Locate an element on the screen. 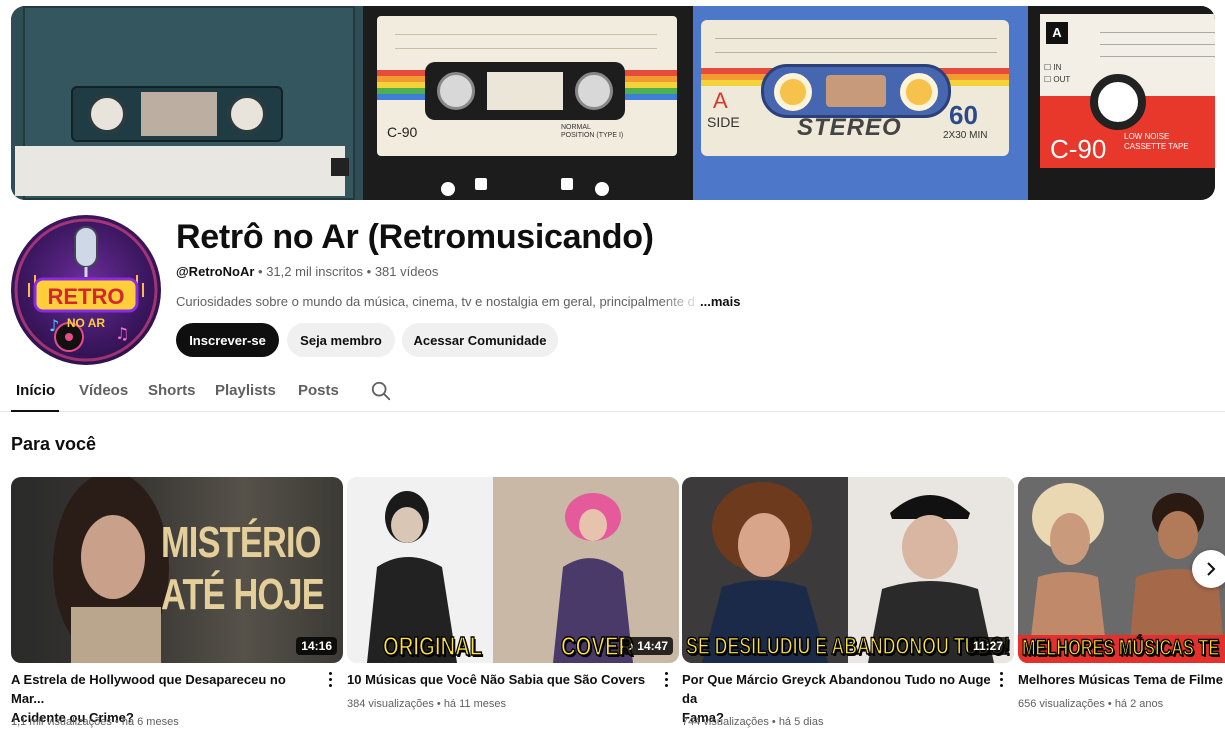  tab-home: Início is located at coordinates (35, 390).